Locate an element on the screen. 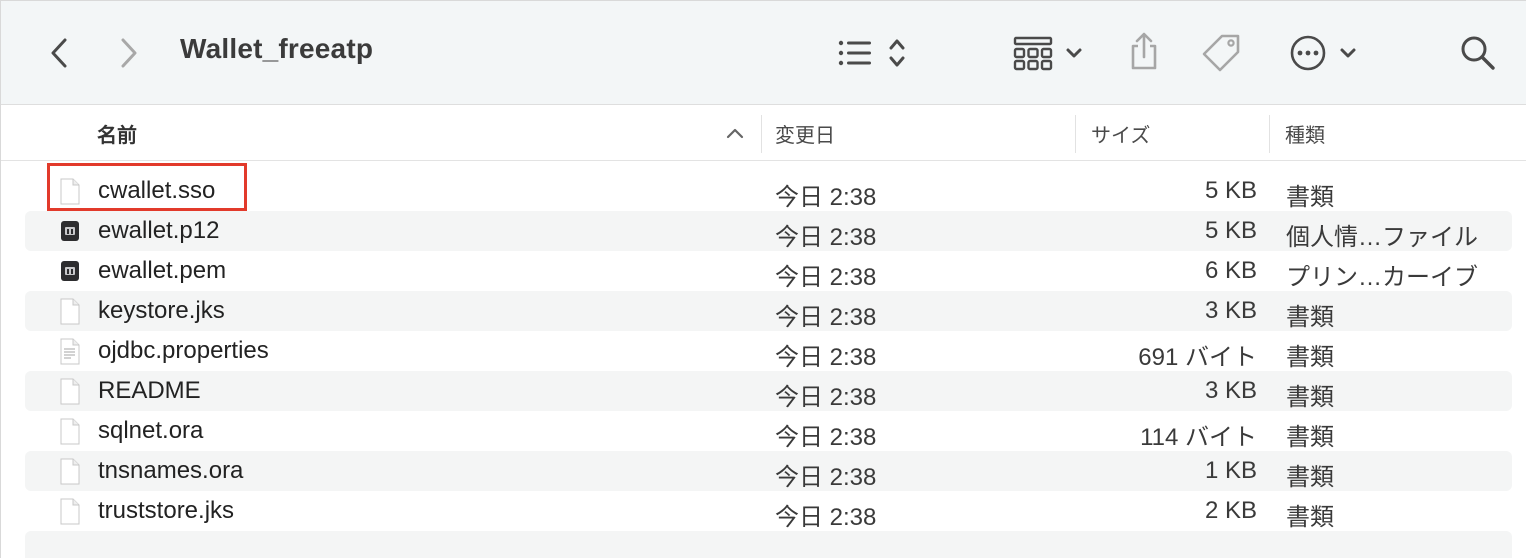  file-size: 114 バイト is located at coordinates (1198, 437).